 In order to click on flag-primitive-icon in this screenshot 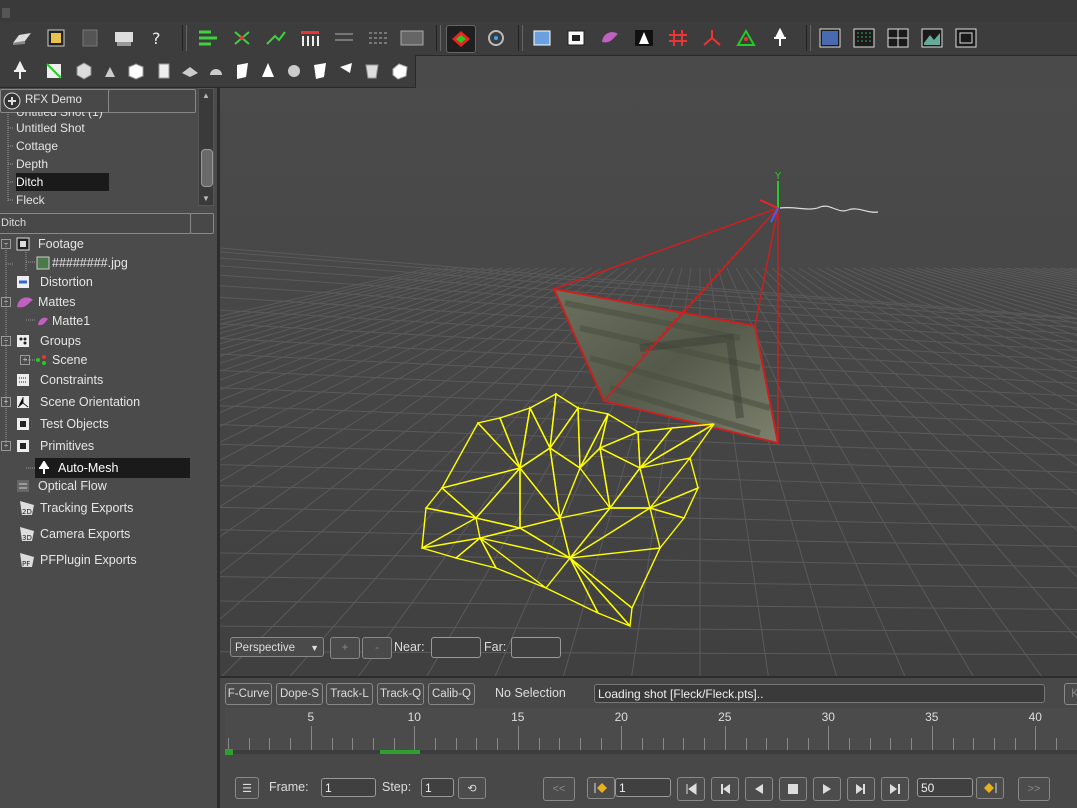, I will do `click(346, 71)`.